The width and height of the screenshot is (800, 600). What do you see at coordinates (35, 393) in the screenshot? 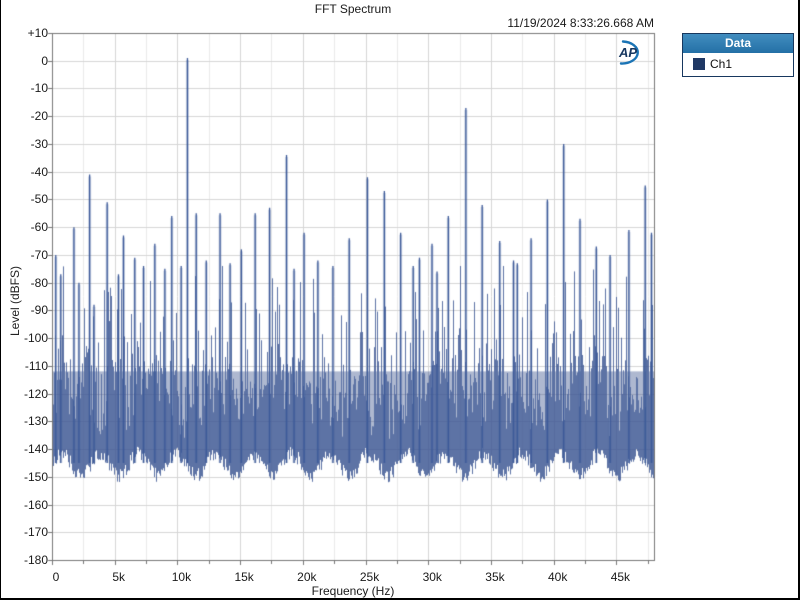
I see `y-tick-label: -120` at bounding box center [35, 393].